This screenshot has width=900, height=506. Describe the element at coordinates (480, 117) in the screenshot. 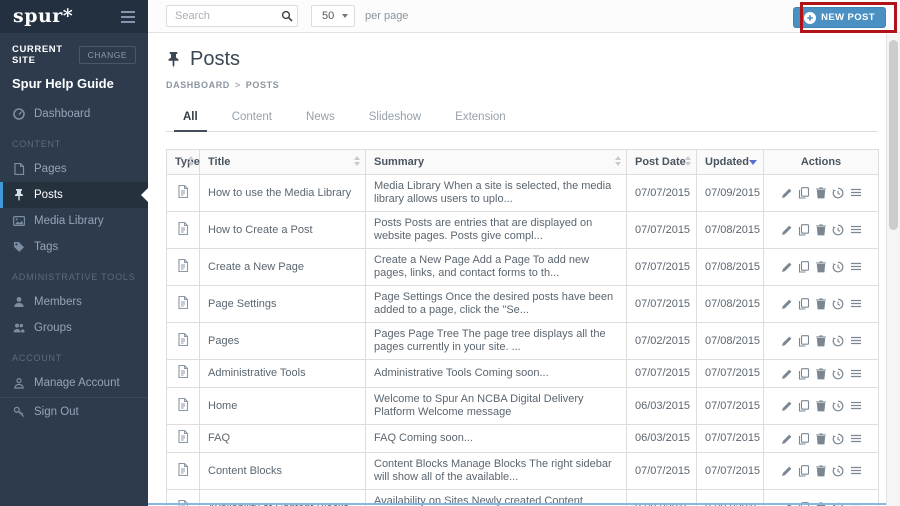

I see `tab-extension: Extension` at that location.